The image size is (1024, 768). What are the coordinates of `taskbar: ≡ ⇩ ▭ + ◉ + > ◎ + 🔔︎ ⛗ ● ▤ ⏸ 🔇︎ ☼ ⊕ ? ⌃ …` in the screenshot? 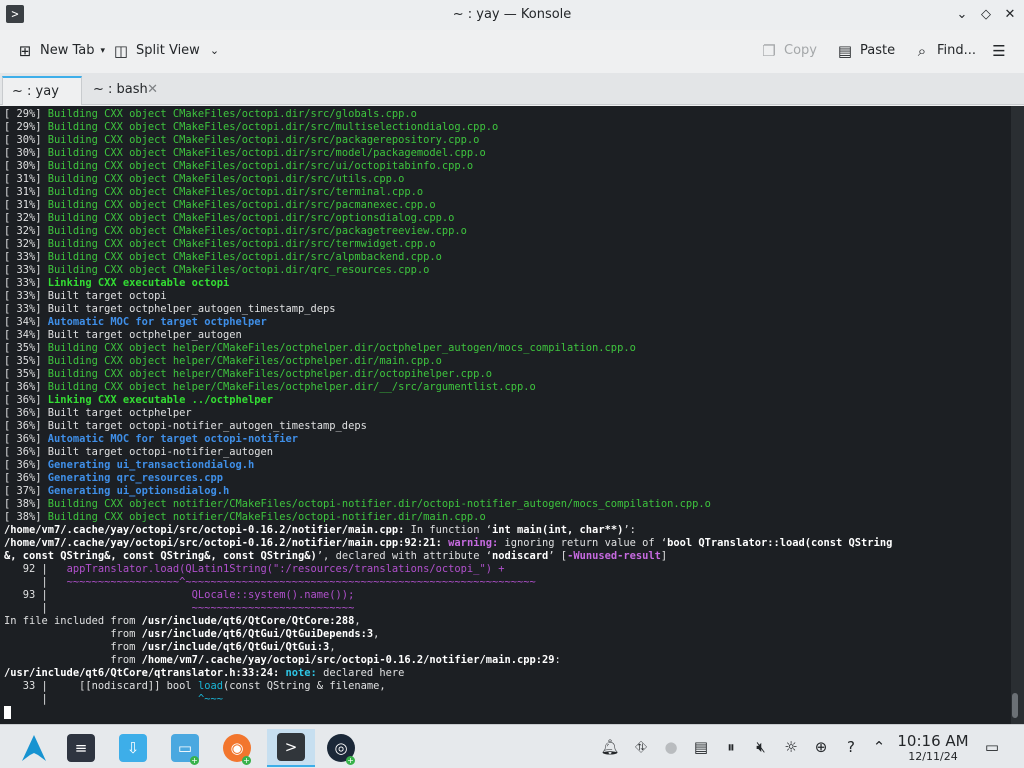 It's located at (512, 746).